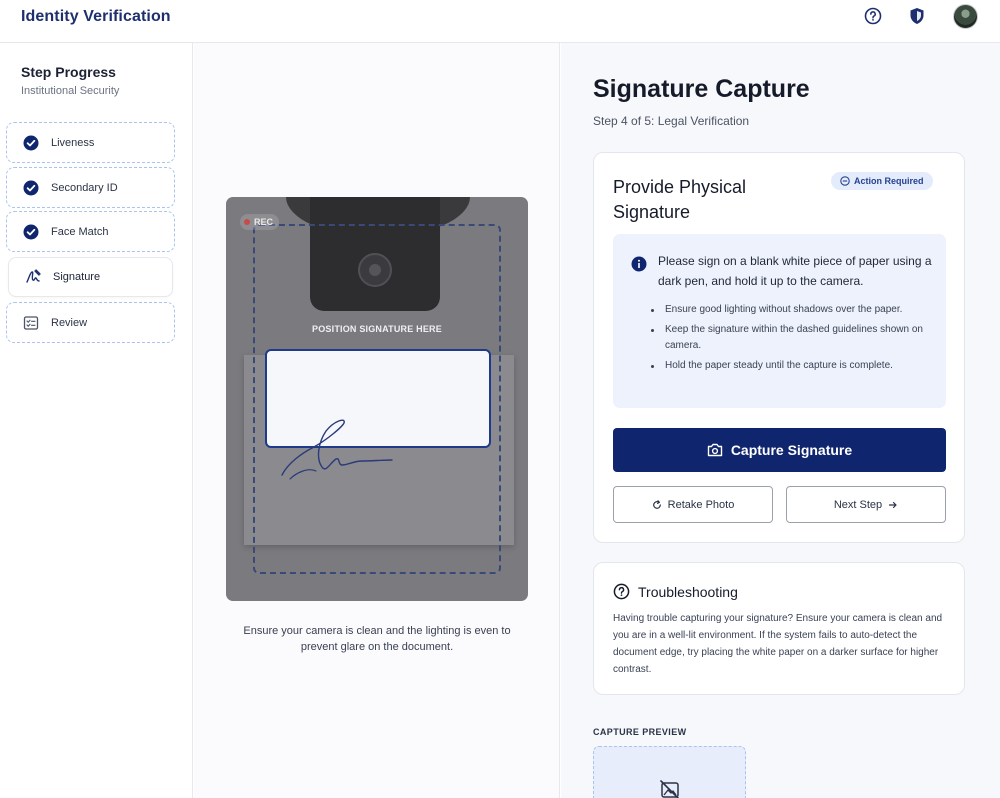  I want to click on troubleshooting-title: Troubleshooting, so click(688, 591).